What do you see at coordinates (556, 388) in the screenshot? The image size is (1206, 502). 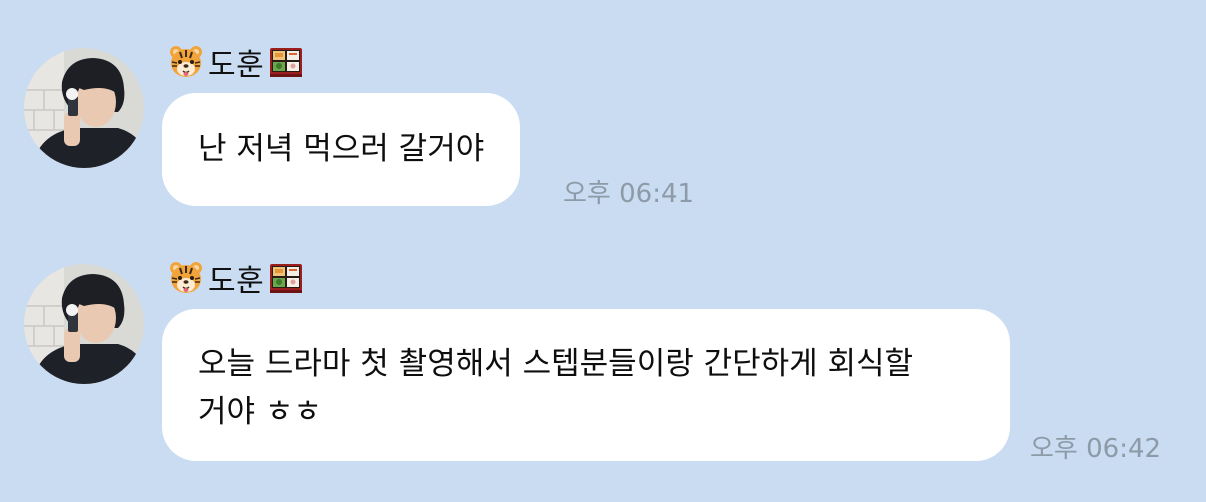 I see `message-text: 오늘 드라마 첫 촬영해서 스텝분들이랑 간단하게 회식할 거야 ㅎㅎ` at bounding box center [556, 388].